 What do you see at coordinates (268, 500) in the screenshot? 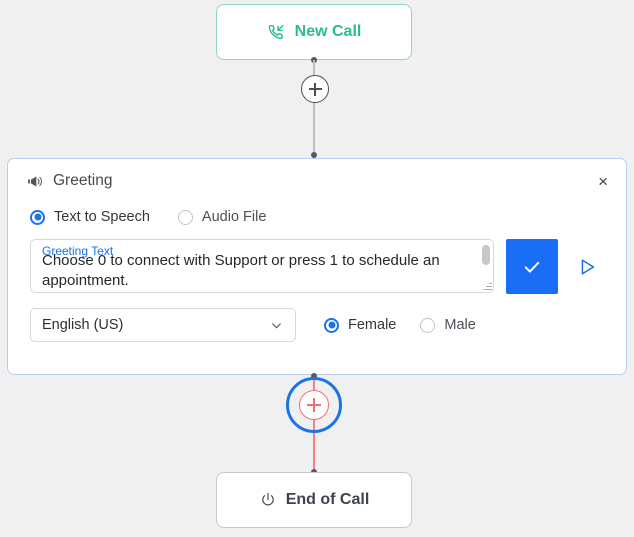
I see `power-icon` at bounding box center [268, 500].